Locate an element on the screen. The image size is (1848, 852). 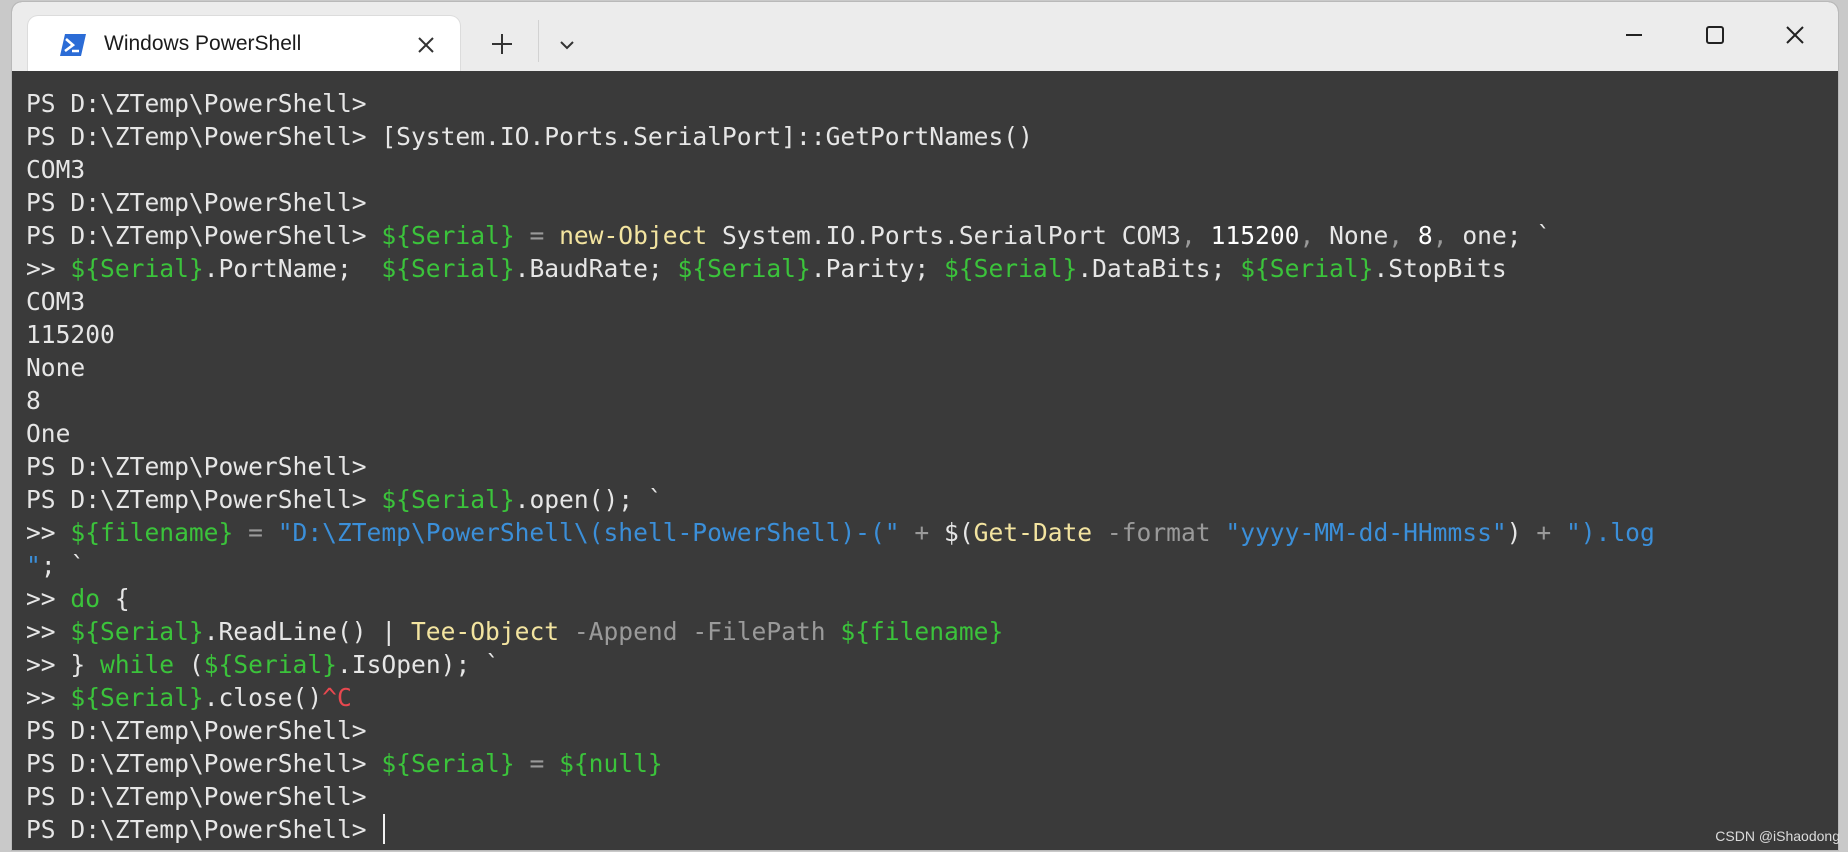
close-icon is located at coordinates (1795, 35).